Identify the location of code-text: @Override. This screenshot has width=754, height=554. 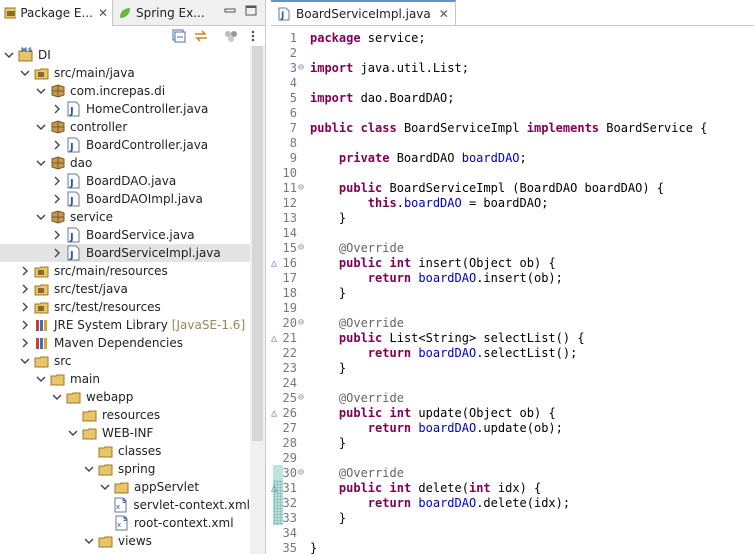
(354, 473).